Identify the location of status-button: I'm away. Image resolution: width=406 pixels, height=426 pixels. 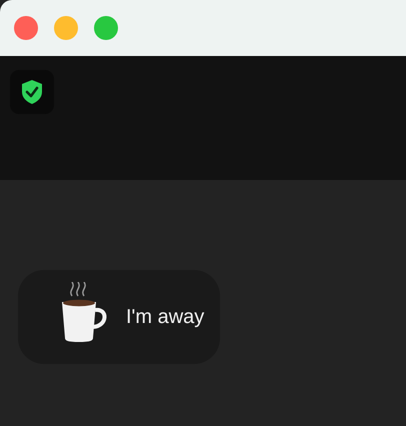
(119, 317).